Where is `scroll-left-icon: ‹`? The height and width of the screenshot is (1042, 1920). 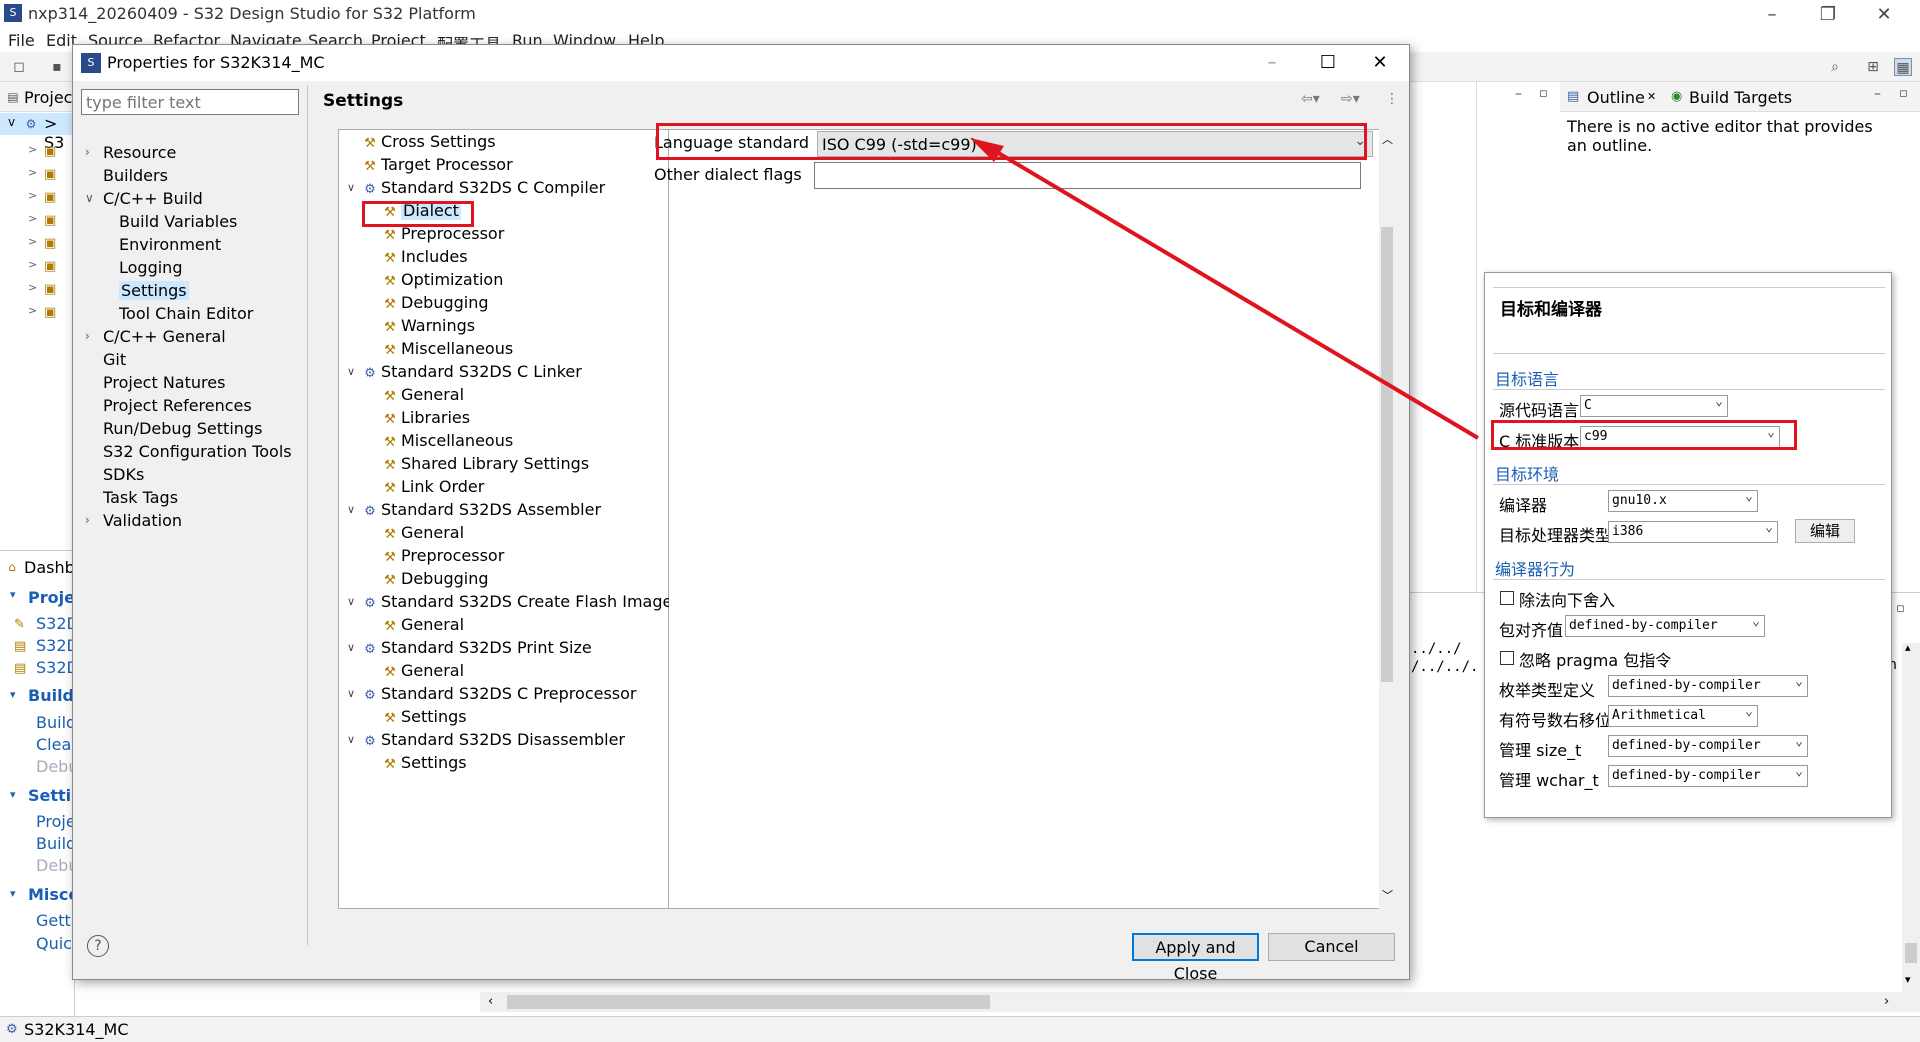
scroll-left-icon: ‹ is located at coordinates (490, 1001).